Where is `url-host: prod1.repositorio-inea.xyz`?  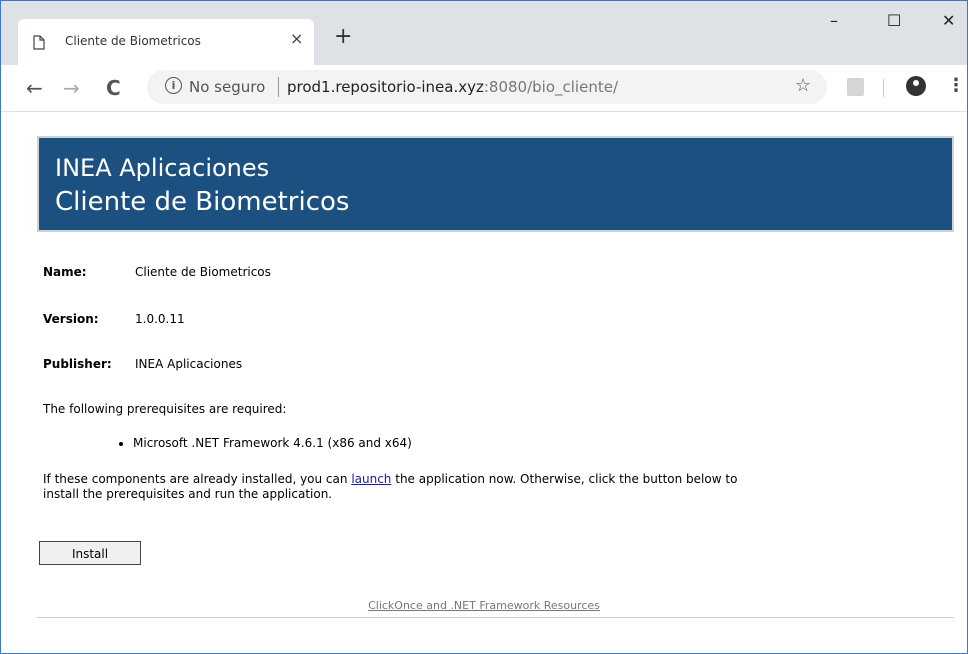 url-host: prod1.repositorio-inea.xyz is located at coordinates (385, 87).